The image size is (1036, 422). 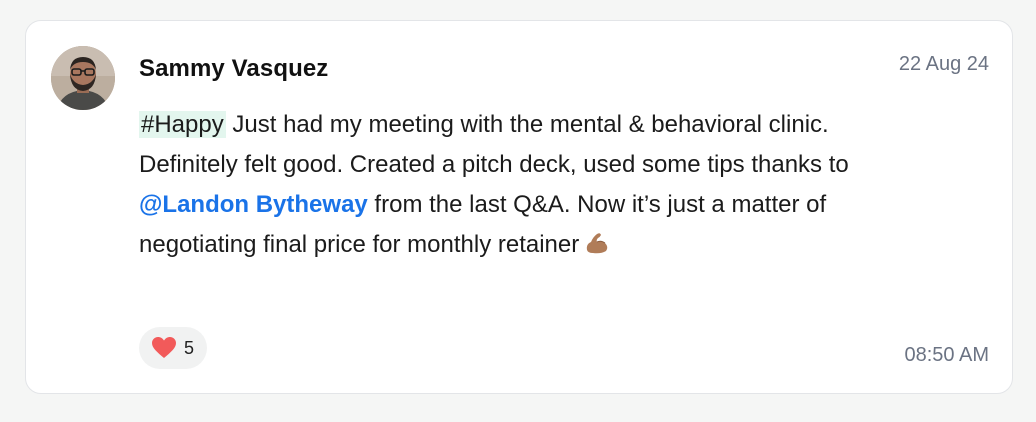 I want to click on avatar, so click(x=83, y=78).